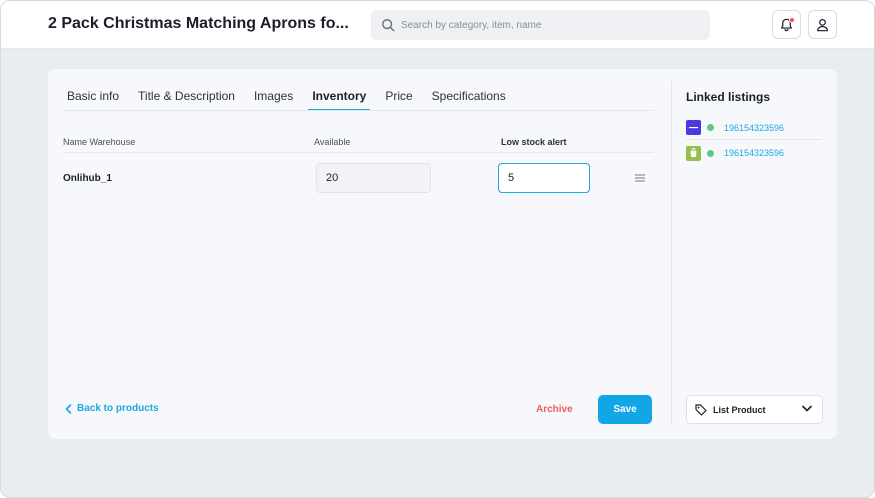  What do you see at coordinates (693, 153) in the screenshot?
I see `shopify-icon` at bounding box center [693, 153].